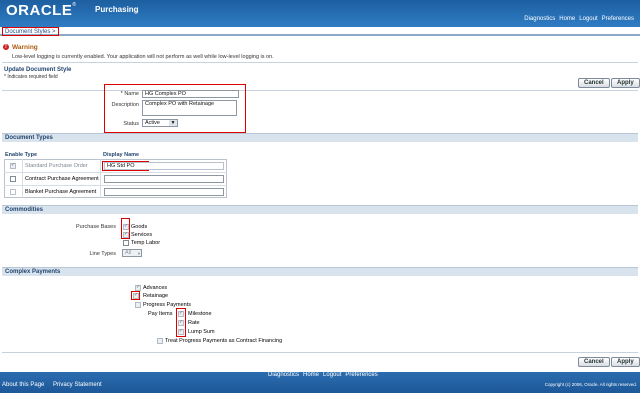 The height and width of the screenshot is (393, 640). I want to click on type-standard-po: Standard Purchase Order, so click(56, 166).